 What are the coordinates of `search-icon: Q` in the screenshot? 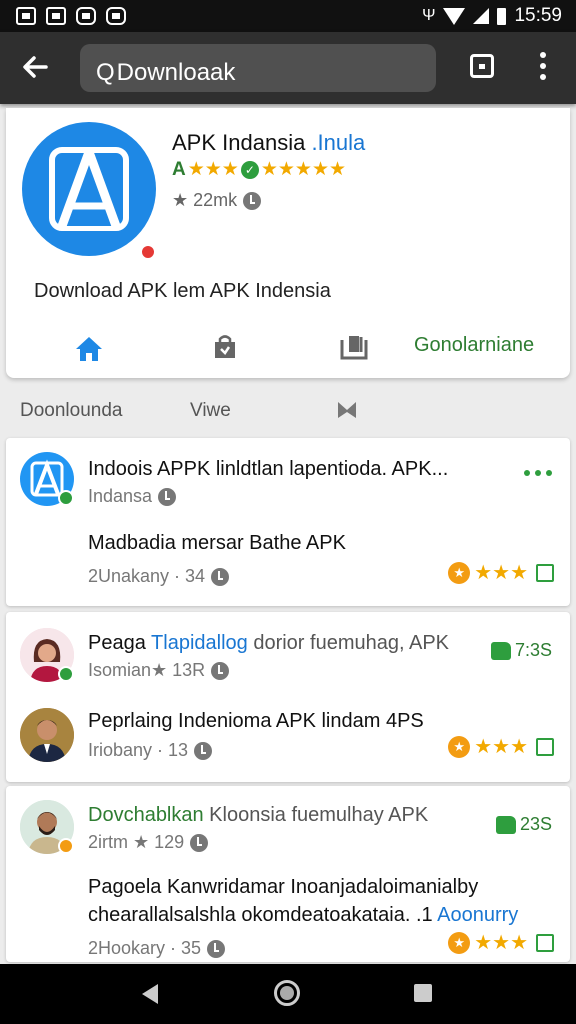 It's located at (105, 72).